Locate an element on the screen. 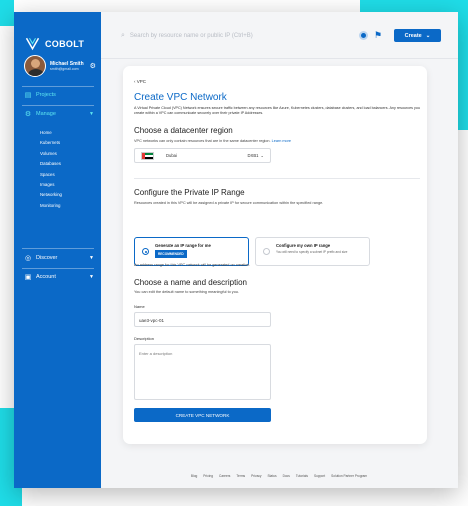 Image resolution: width=468 pixels, height=506 pixels. sidebar-item-account: ▣ Account ▼ is located at coordinates (59, 277).